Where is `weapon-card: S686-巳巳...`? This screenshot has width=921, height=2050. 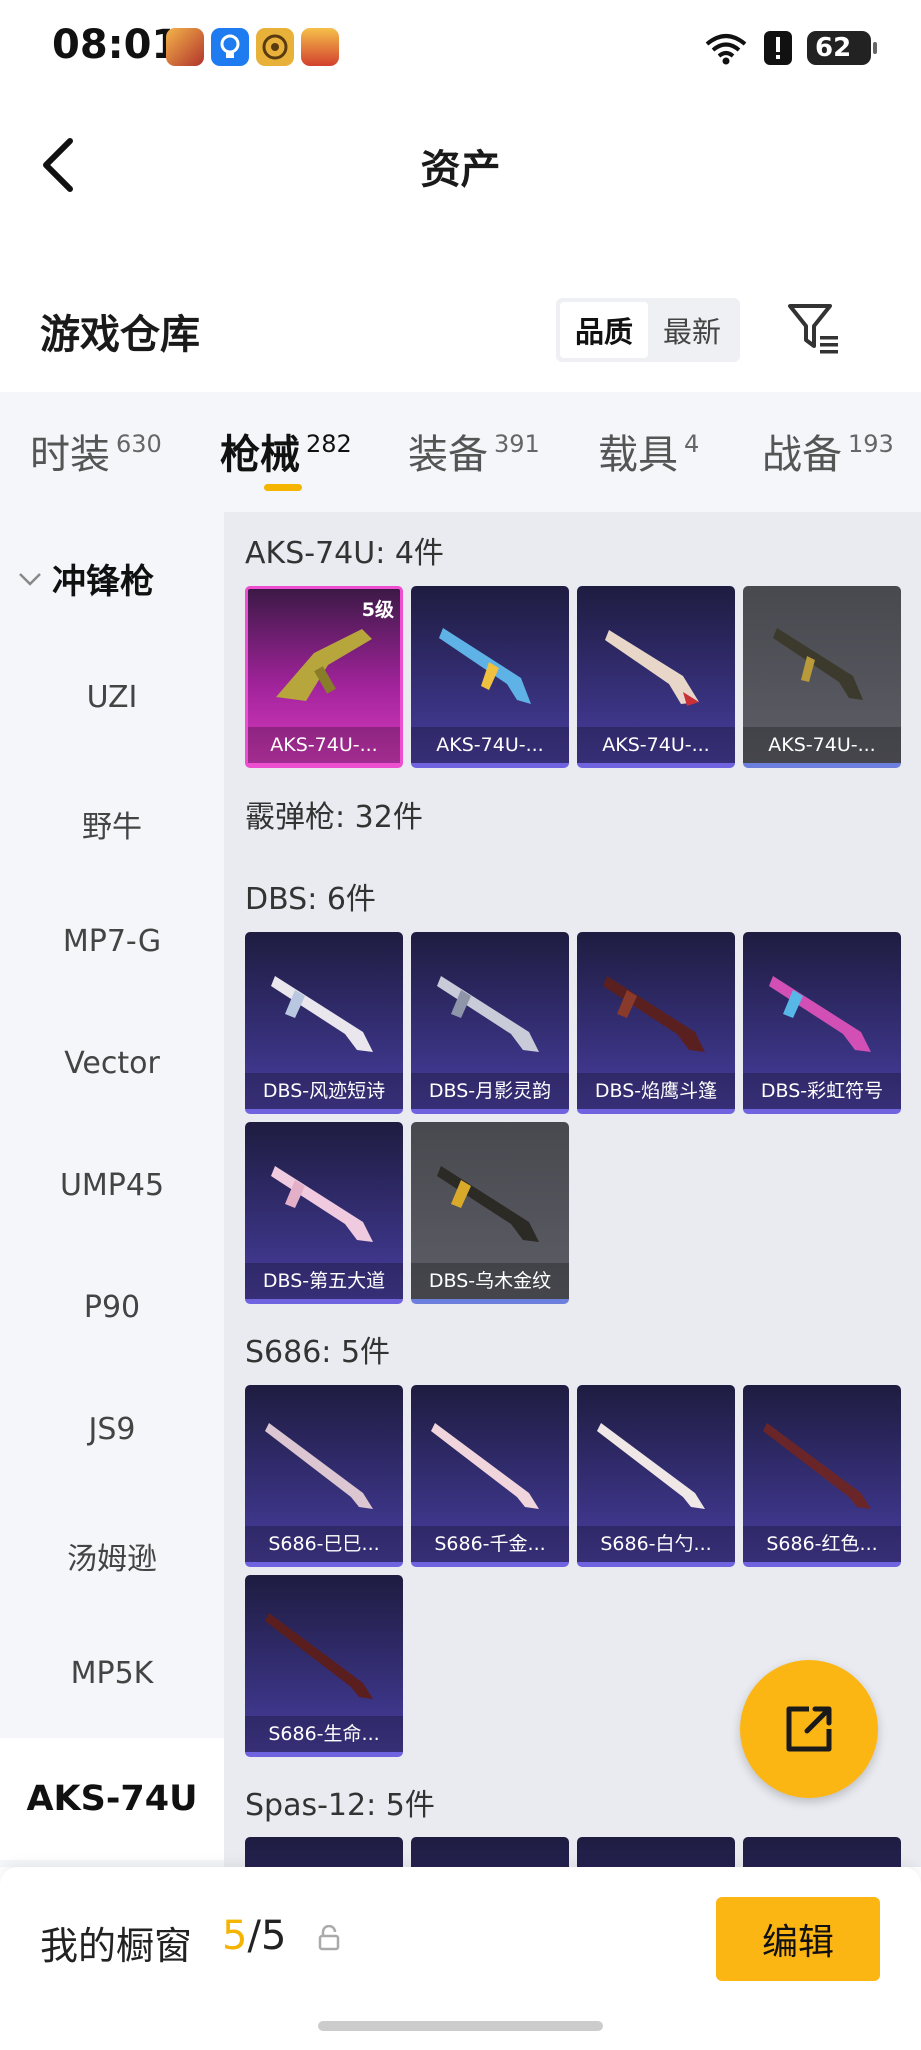
weapon-card: S686-巳巳... is located at coordinates (324, 1476).